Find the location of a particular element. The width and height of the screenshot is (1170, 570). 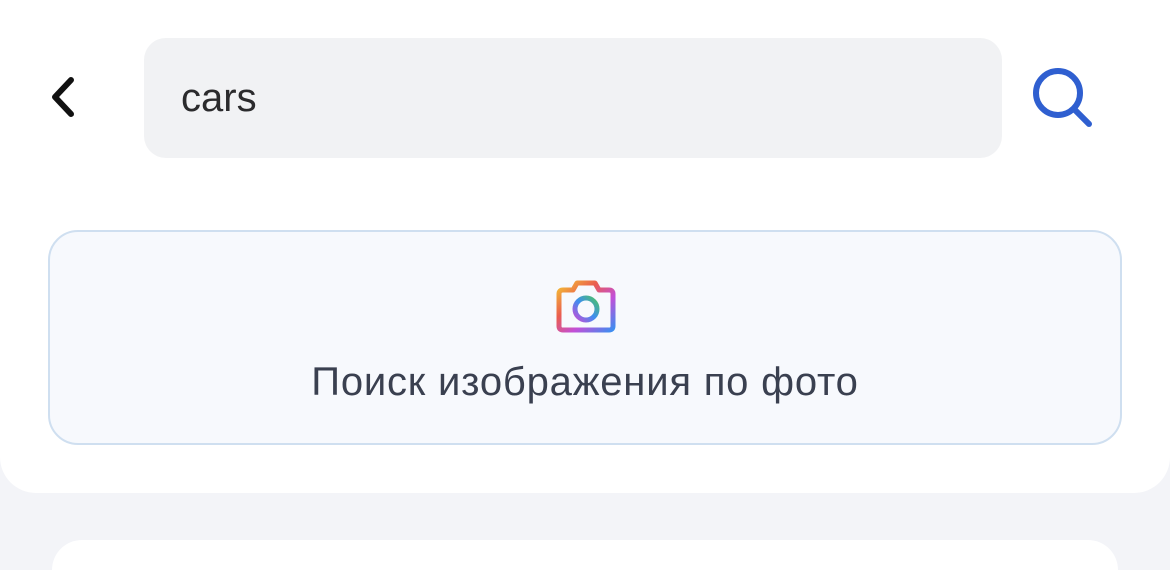

camera-icon is located at coordinates (586, 306).